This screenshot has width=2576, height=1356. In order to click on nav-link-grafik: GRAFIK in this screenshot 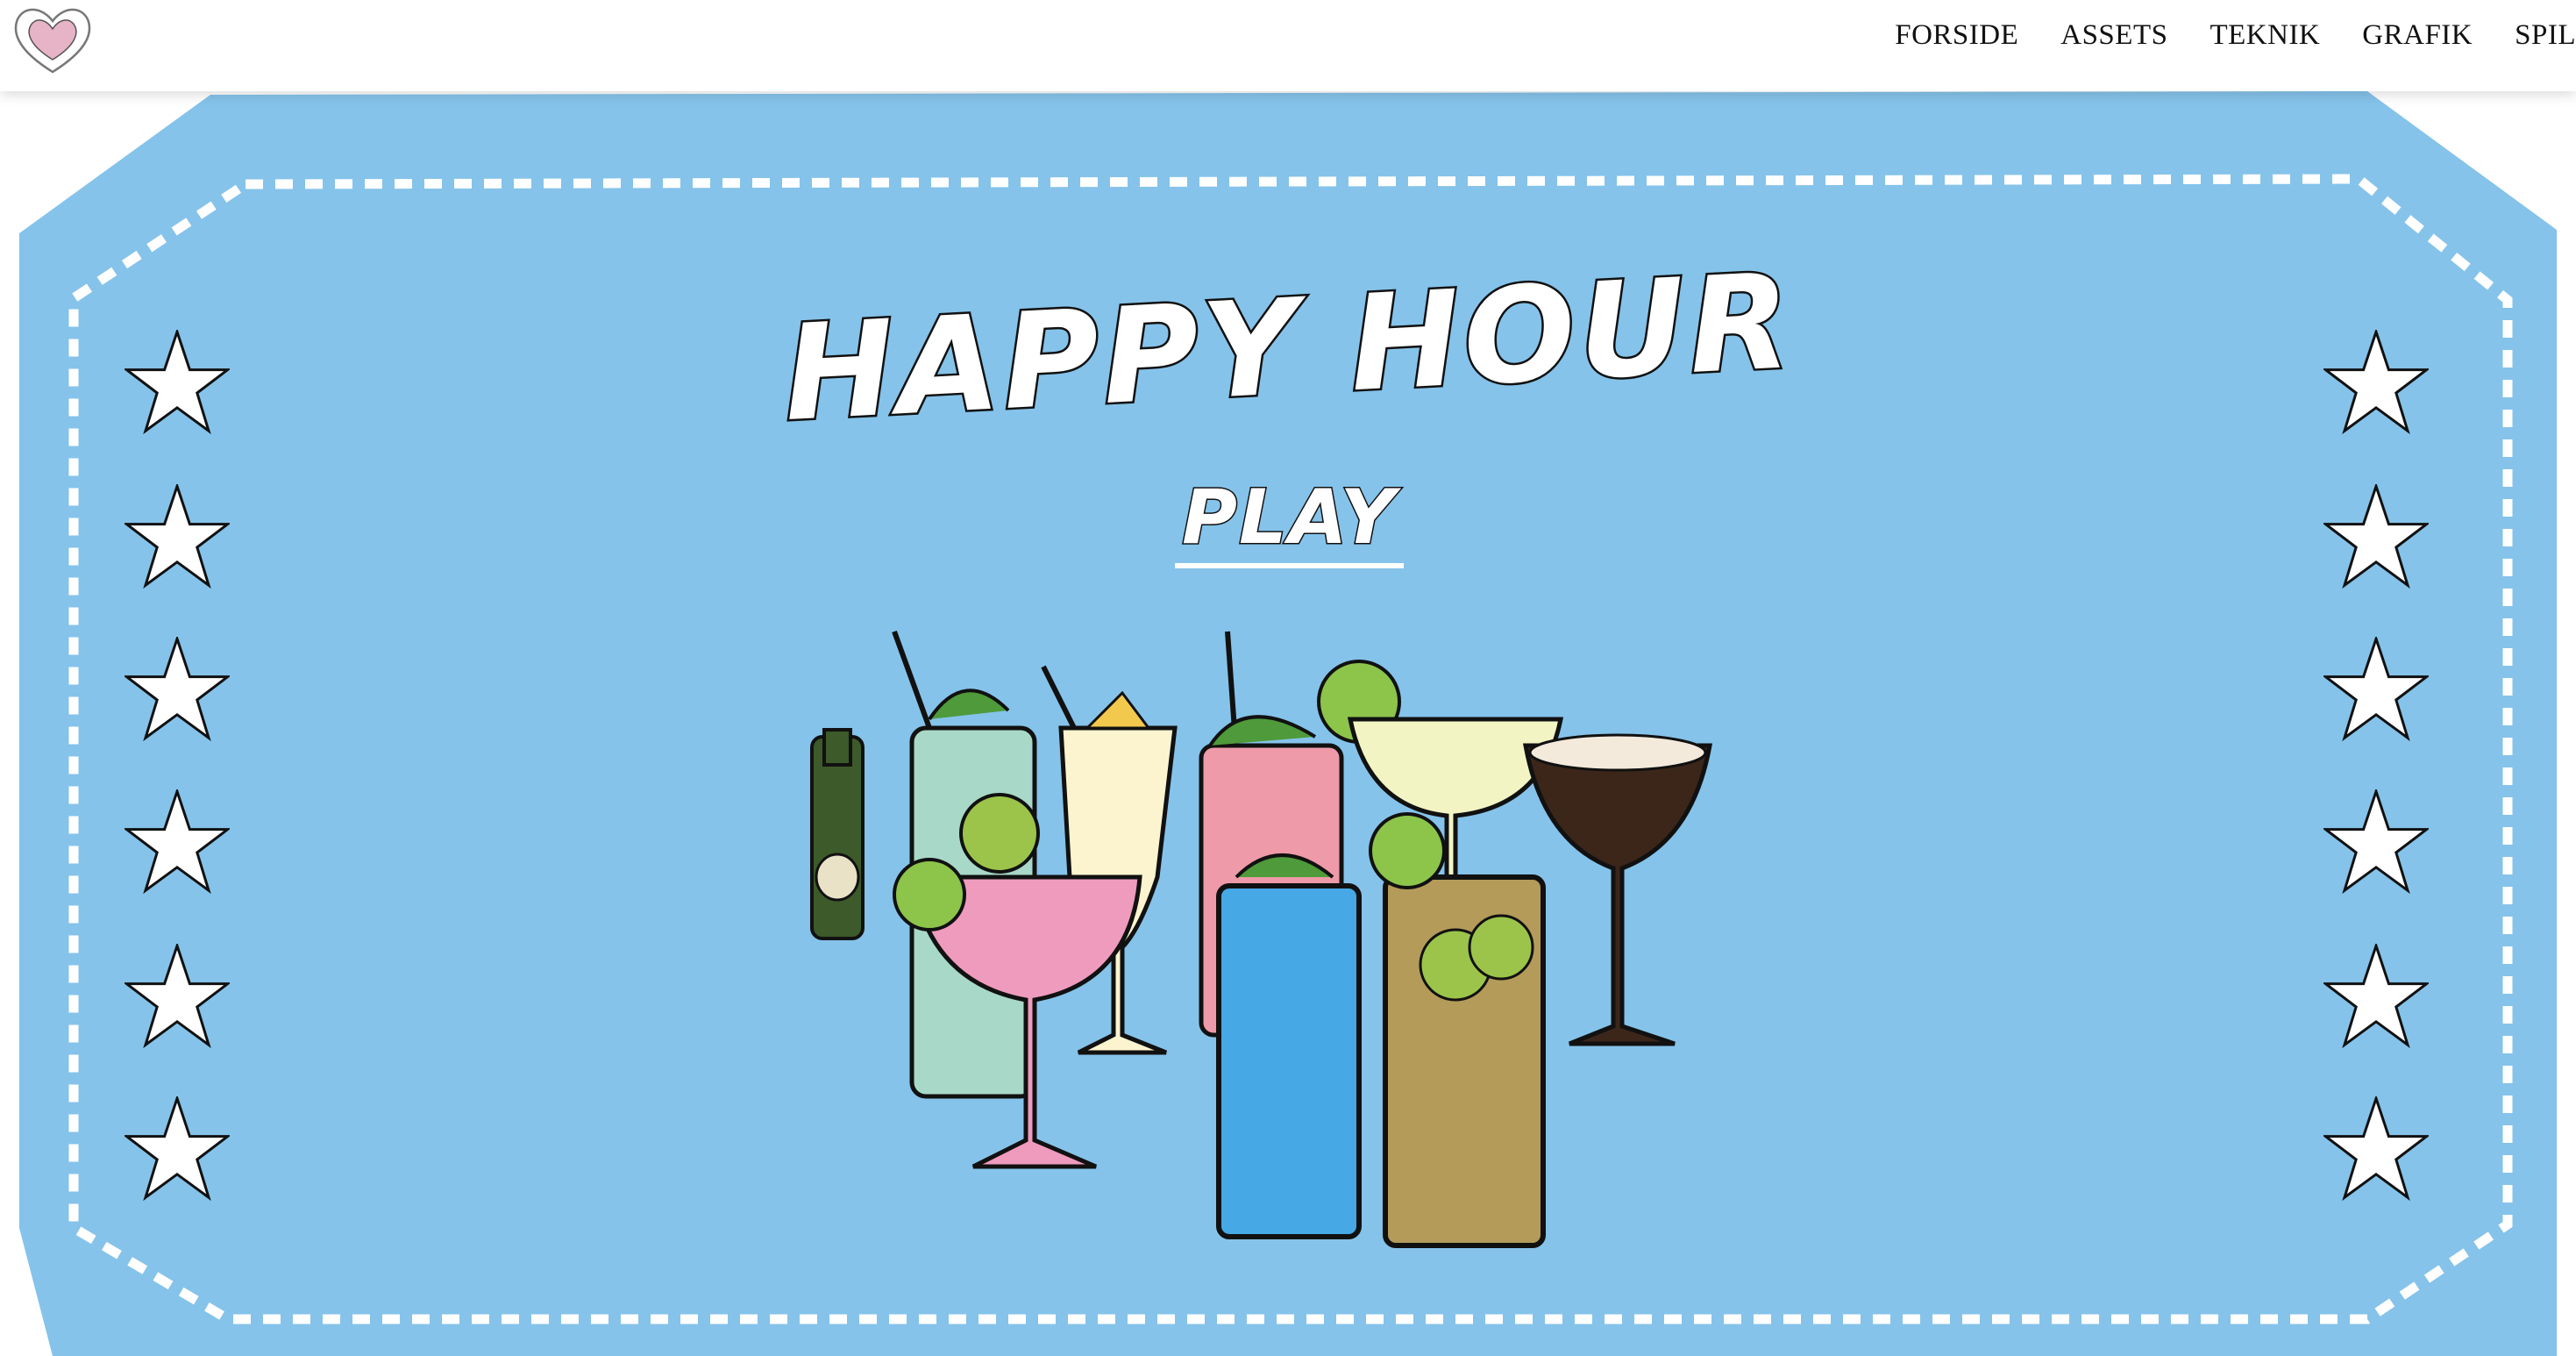, I will do `click(2417, 36)`.